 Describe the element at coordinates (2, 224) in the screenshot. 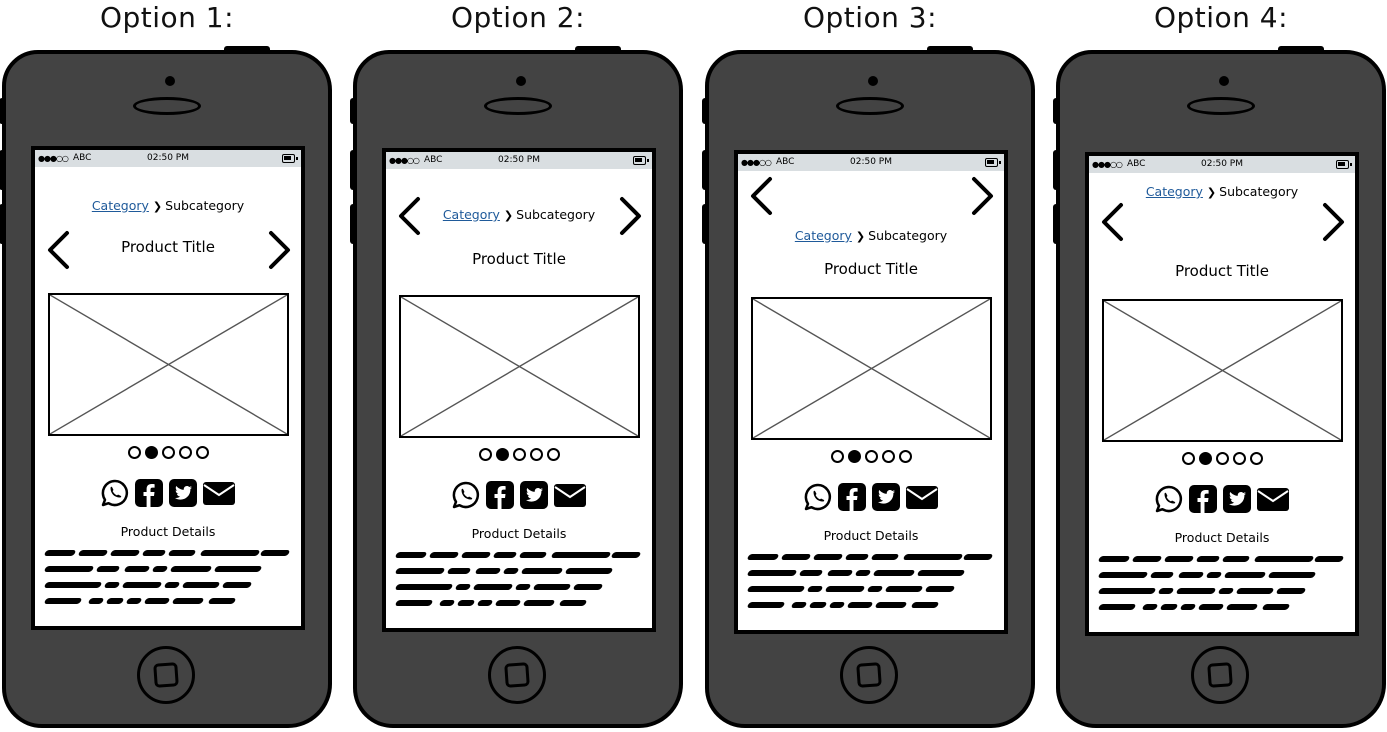

I see `volume-down-button` at that location.